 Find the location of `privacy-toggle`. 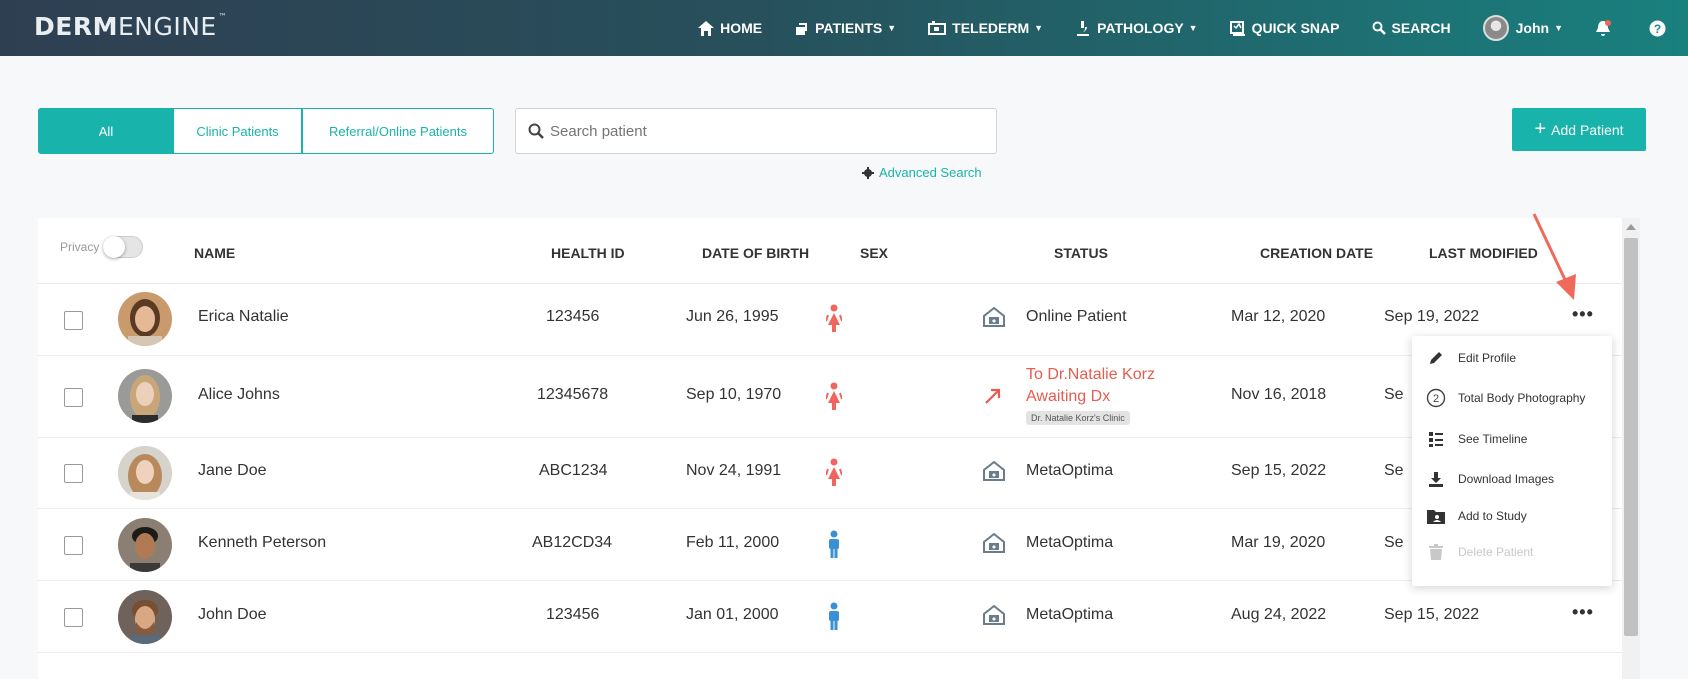

privacy-toggle is located at coordinates (123, 247).